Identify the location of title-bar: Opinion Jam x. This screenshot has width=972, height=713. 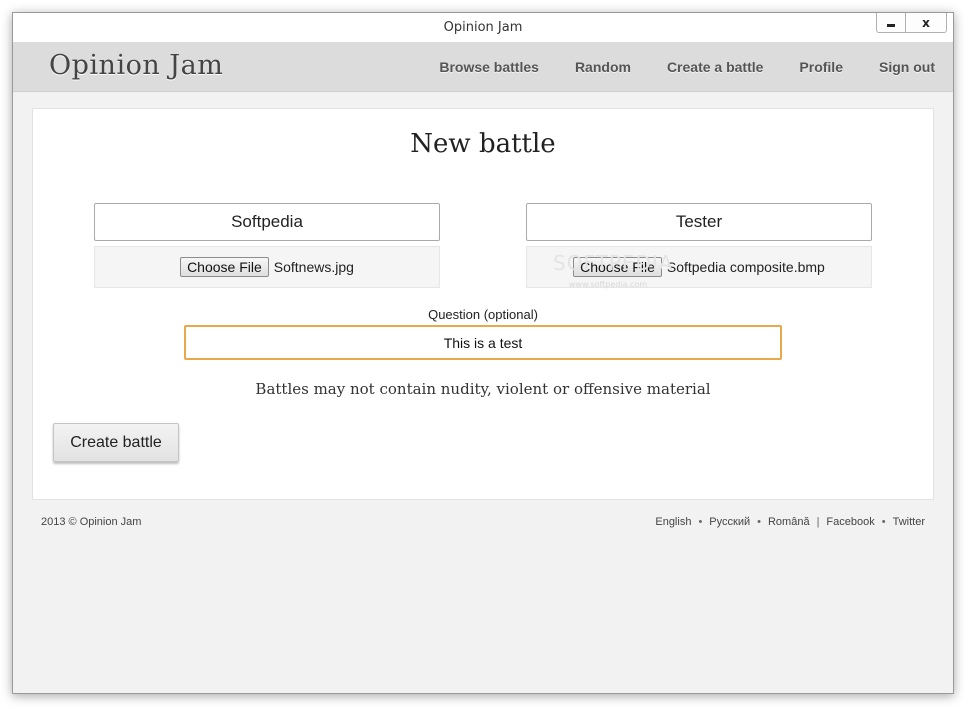
(483, 27).